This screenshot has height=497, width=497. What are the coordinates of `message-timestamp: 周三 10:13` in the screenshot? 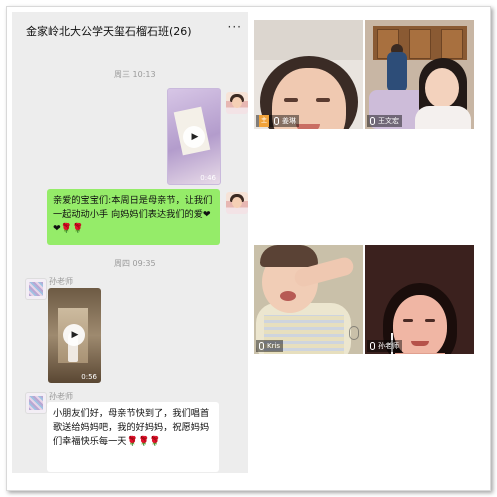 It's located at (135, 74).